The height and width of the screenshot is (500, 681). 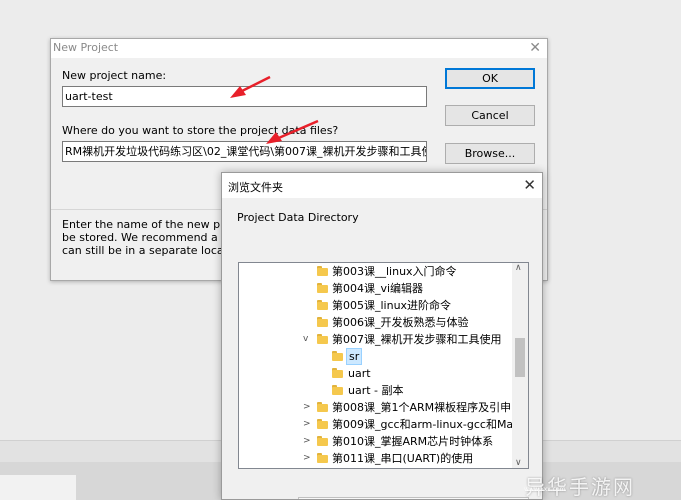 I want to click on tree-item-label: 第007课_裸机开发步骤和工具使用, so click(x=417, y=339).